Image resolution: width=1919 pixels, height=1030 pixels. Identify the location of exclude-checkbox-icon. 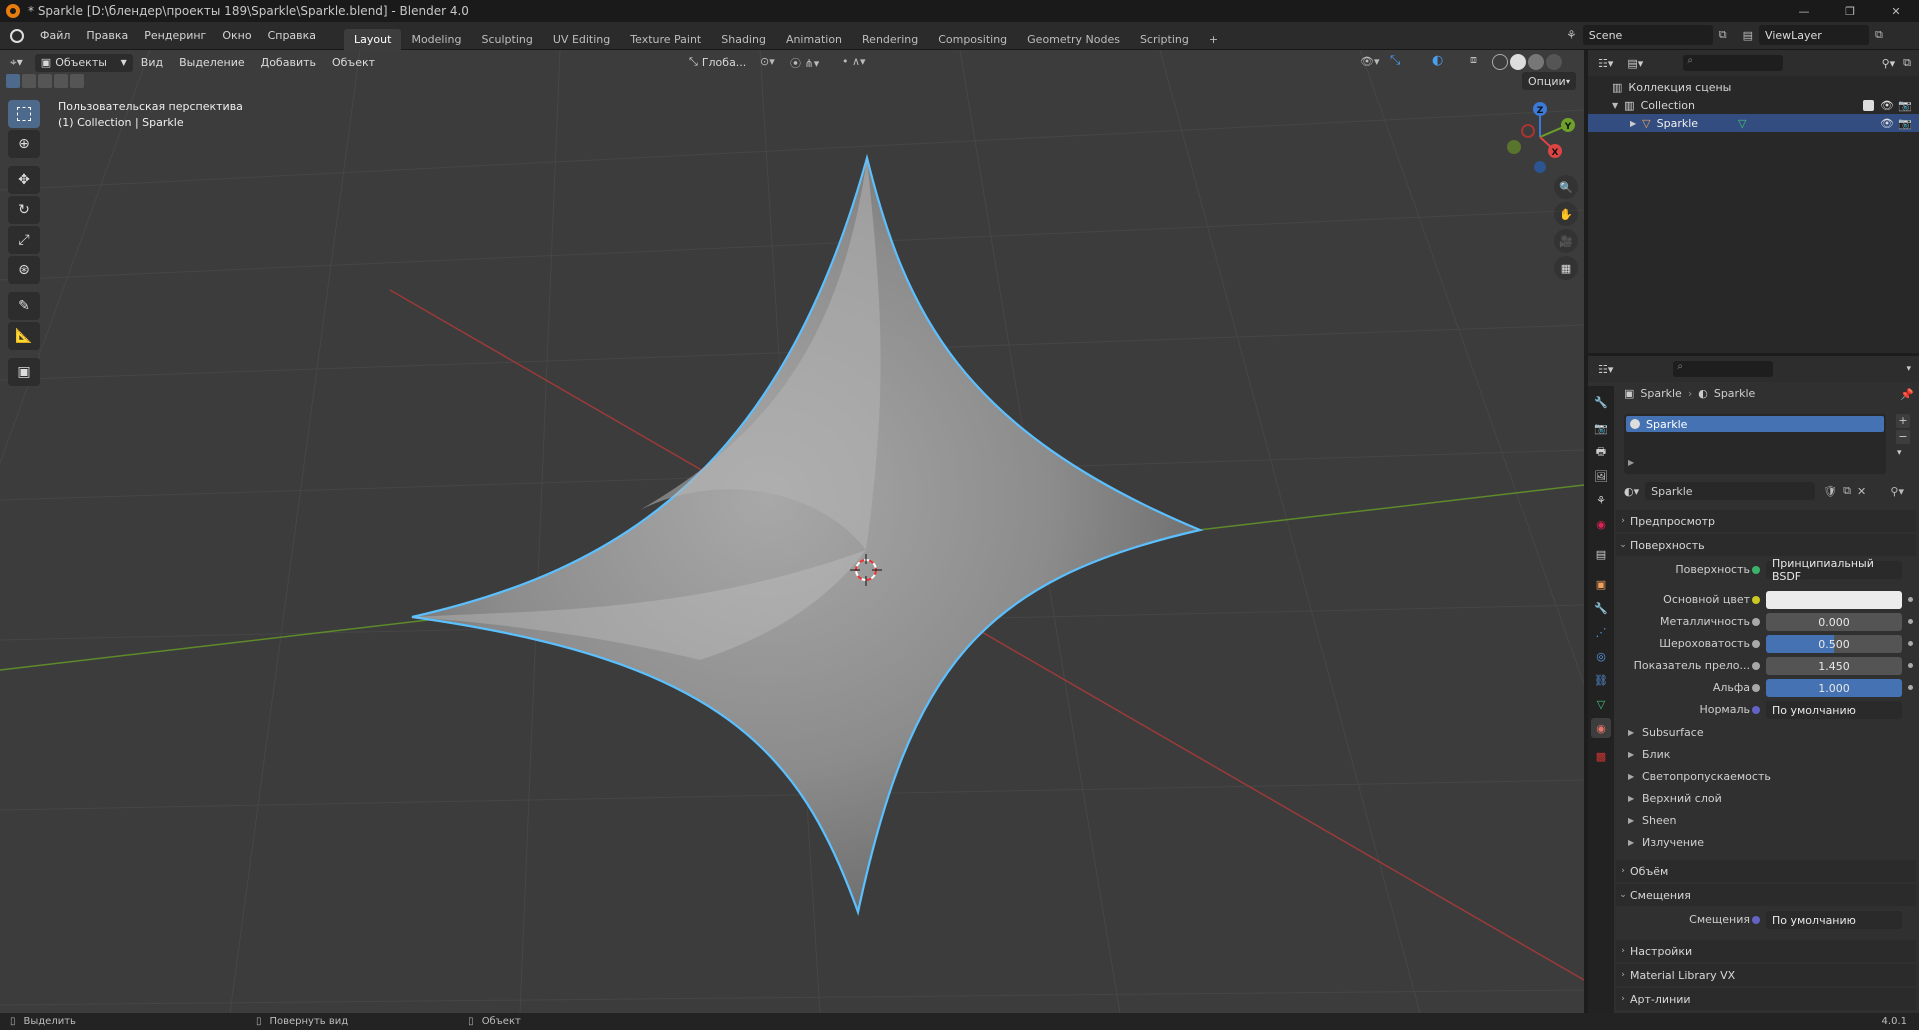
(1868, 105).